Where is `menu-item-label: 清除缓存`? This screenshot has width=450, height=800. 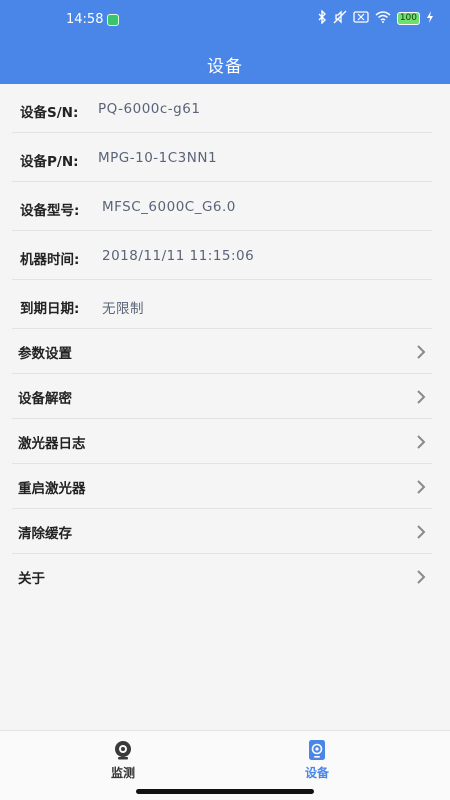
menu-item-label: 清除缓存 is located at coordinates (45, 534).